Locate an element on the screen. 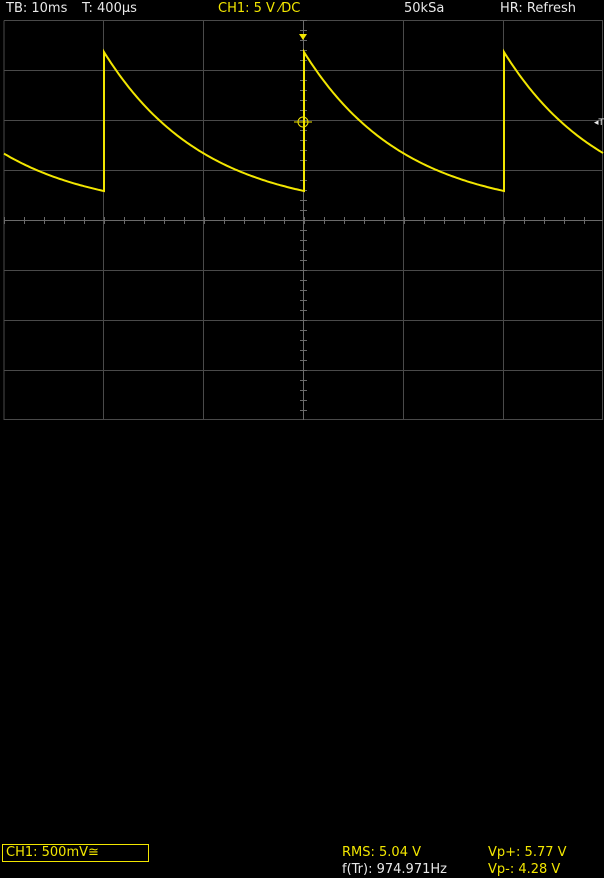 The height and width of the screenshot is (878, 604). vp-plus-measurement: Vp+: 5.77 V is located at coordinates (527, 852).